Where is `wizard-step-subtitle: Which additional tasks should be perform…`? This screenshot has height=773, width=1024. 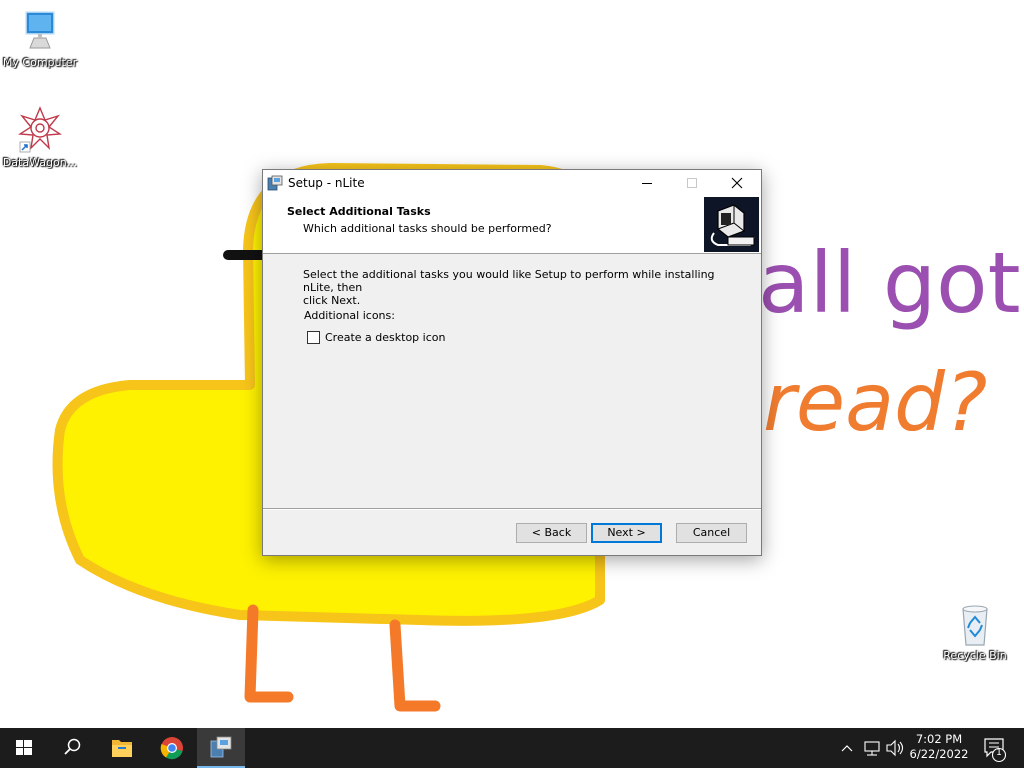 wizard-step-subtitle: Which additional tasks should be perform… is located at coordinates (427, 228).